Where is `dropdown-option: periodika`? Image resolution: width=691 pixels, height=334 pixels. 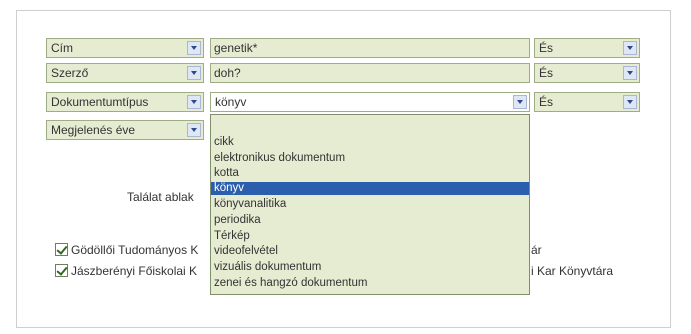
dropdown-option: periodika is located at coordinates (370, 220).